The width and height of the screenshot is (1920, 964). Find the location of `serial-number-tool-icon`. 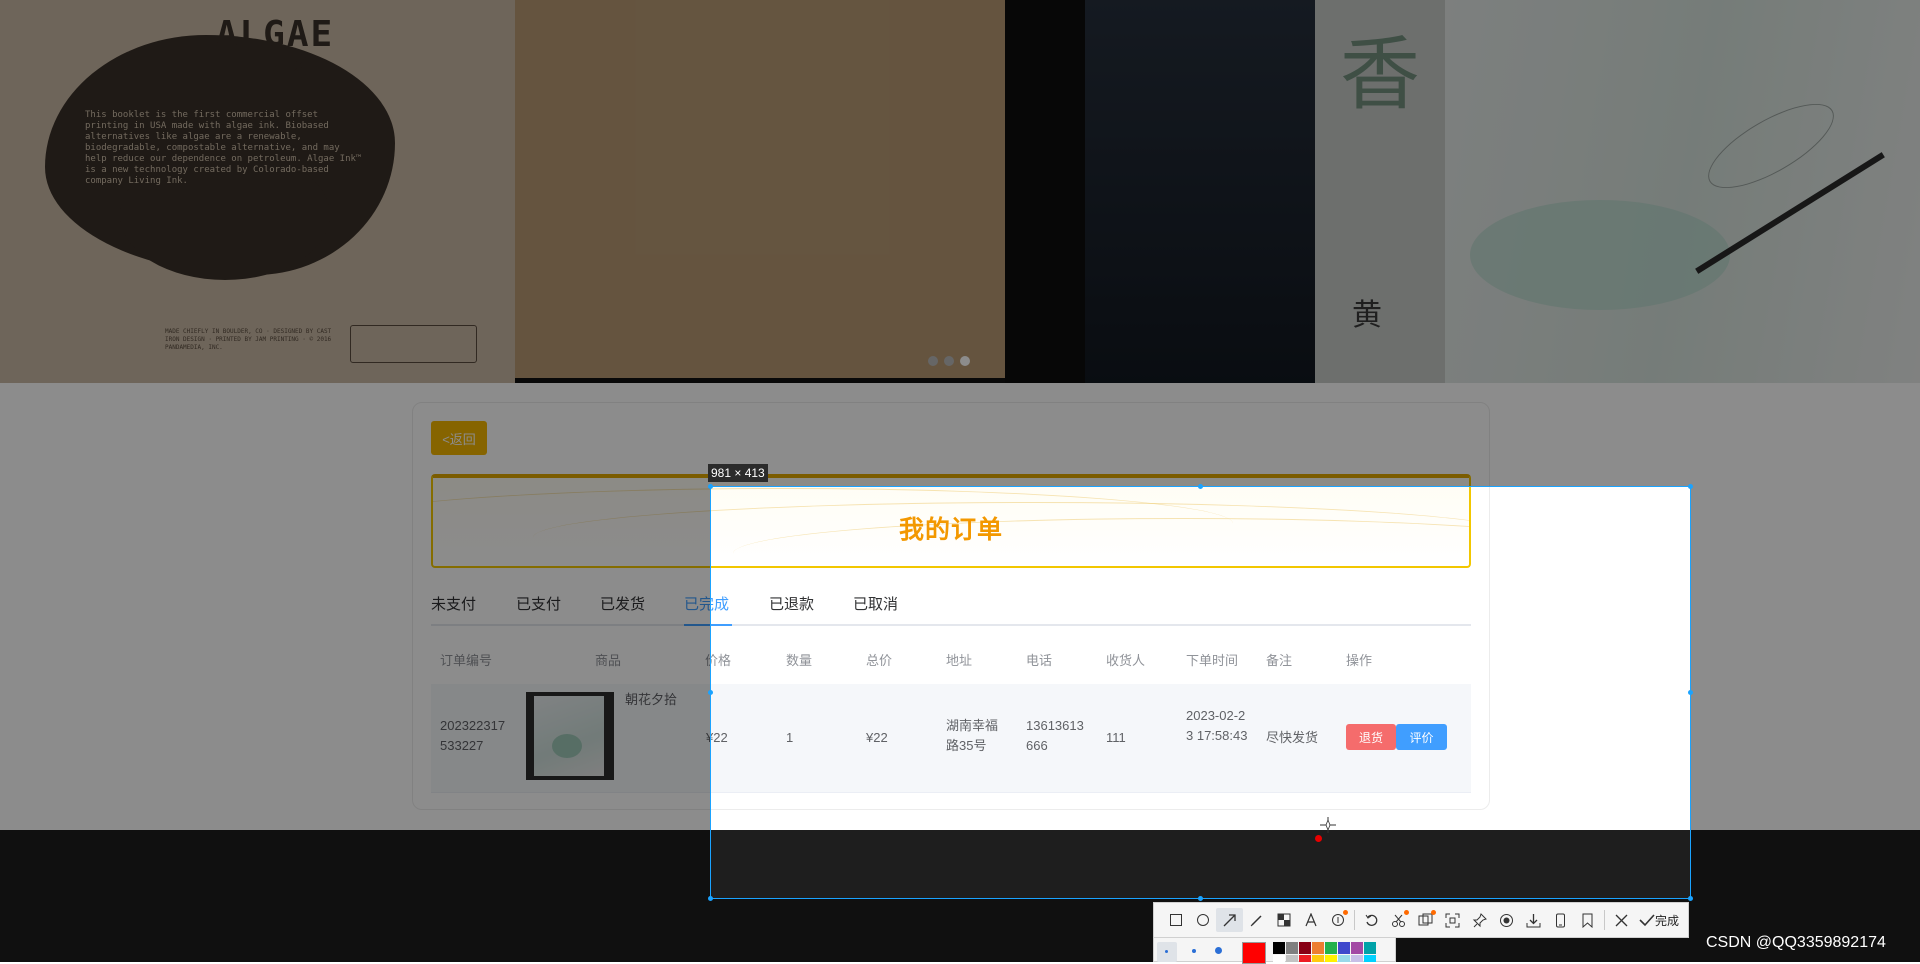

serial-number-tool-icon is located at coordinates (1337, 920).